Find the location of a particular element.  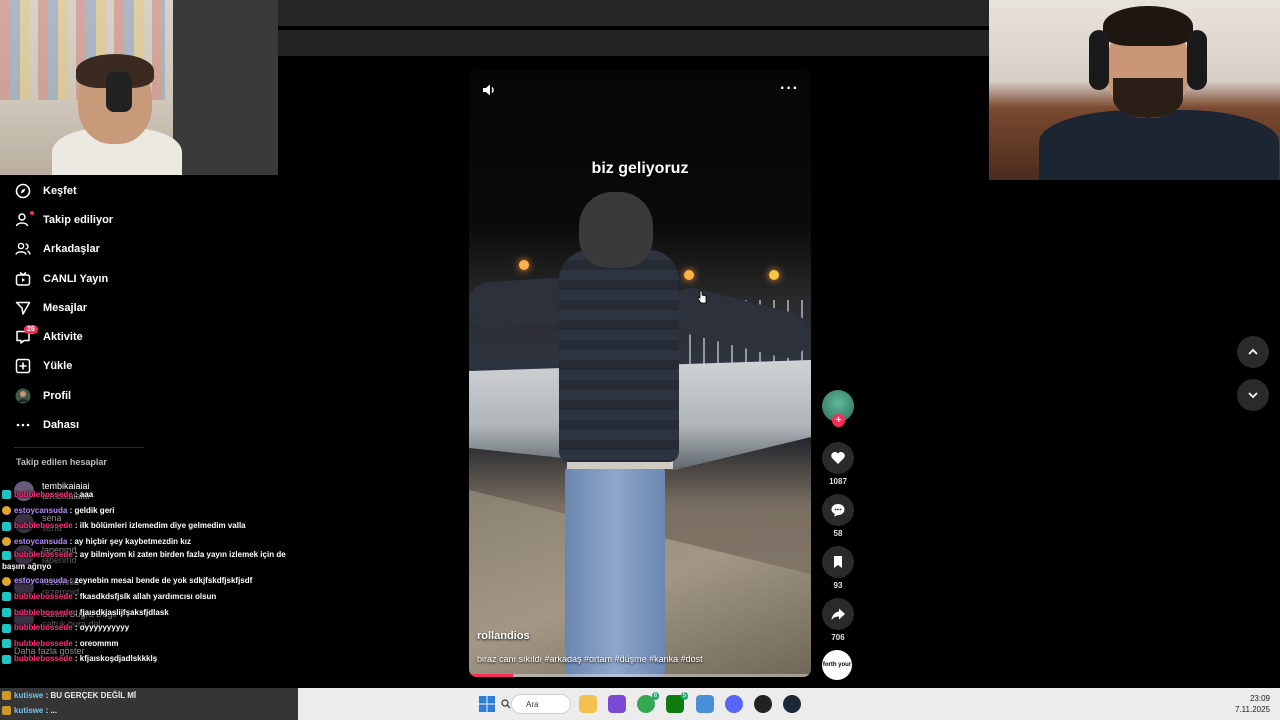

bookmark-icon is located at coordinates (838, 562).